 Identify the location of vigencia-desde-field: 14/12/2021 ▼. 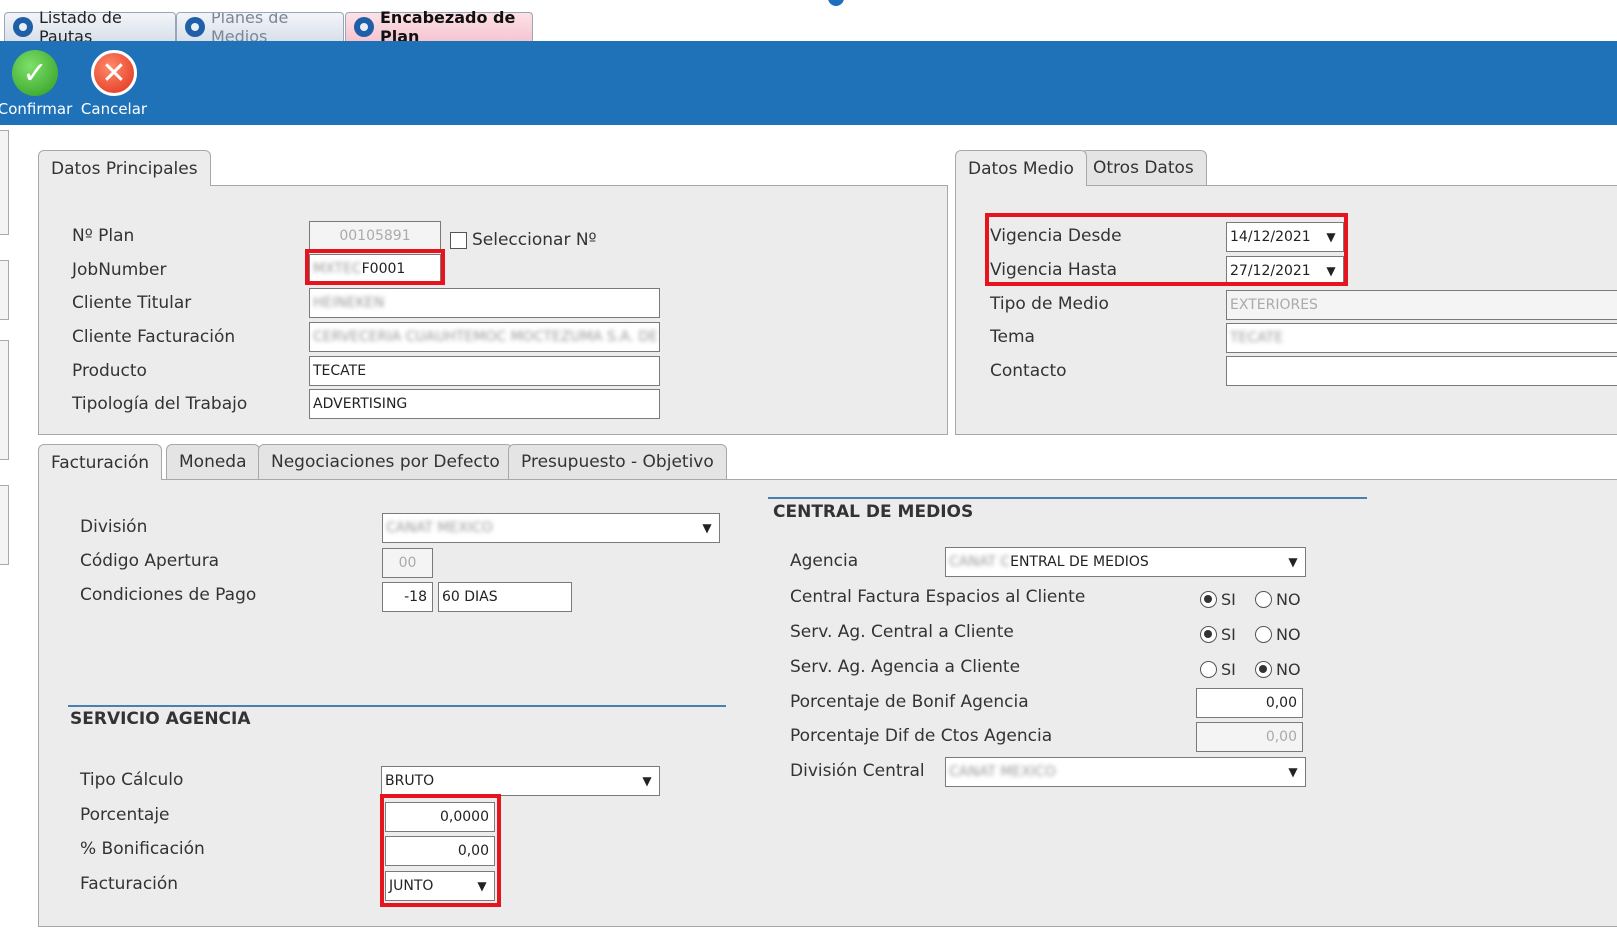
(1285, 237).